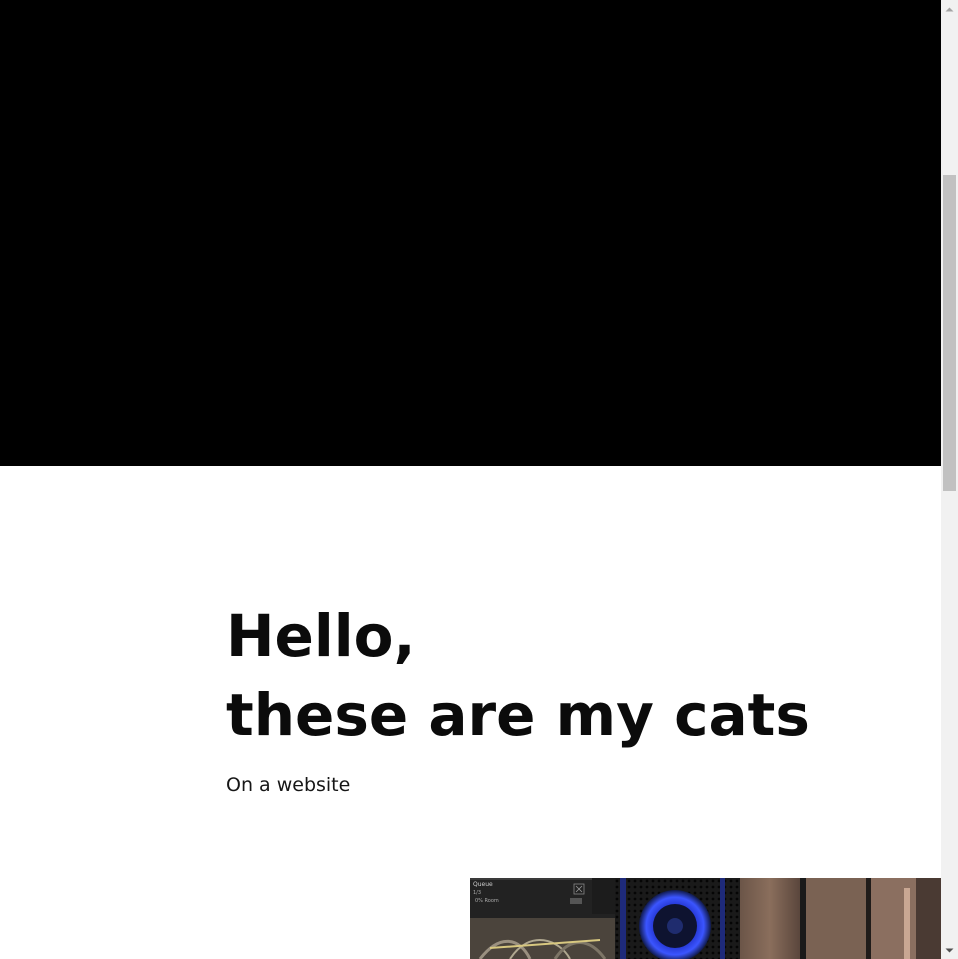  I want to click on cat-photo: Queue 1/3 0% Room, so click(705, 918).